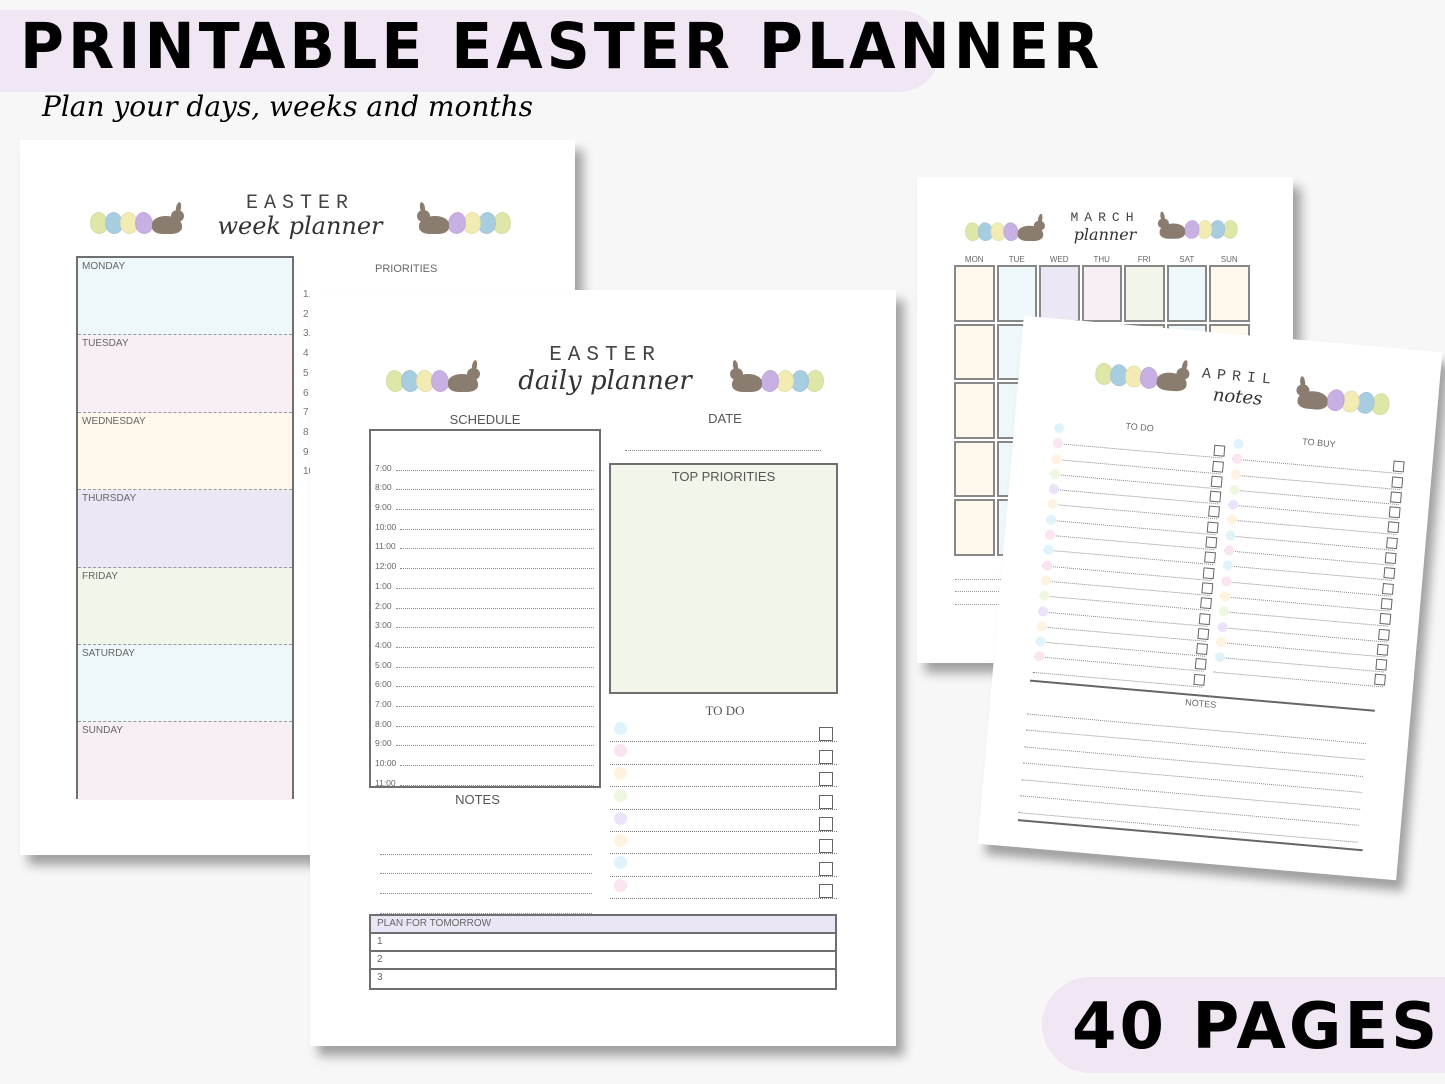  What do you see at coordinates (484, 581) in the screenshot?
I see `schedule-row: 1:00` at bounding box center [484, 581].